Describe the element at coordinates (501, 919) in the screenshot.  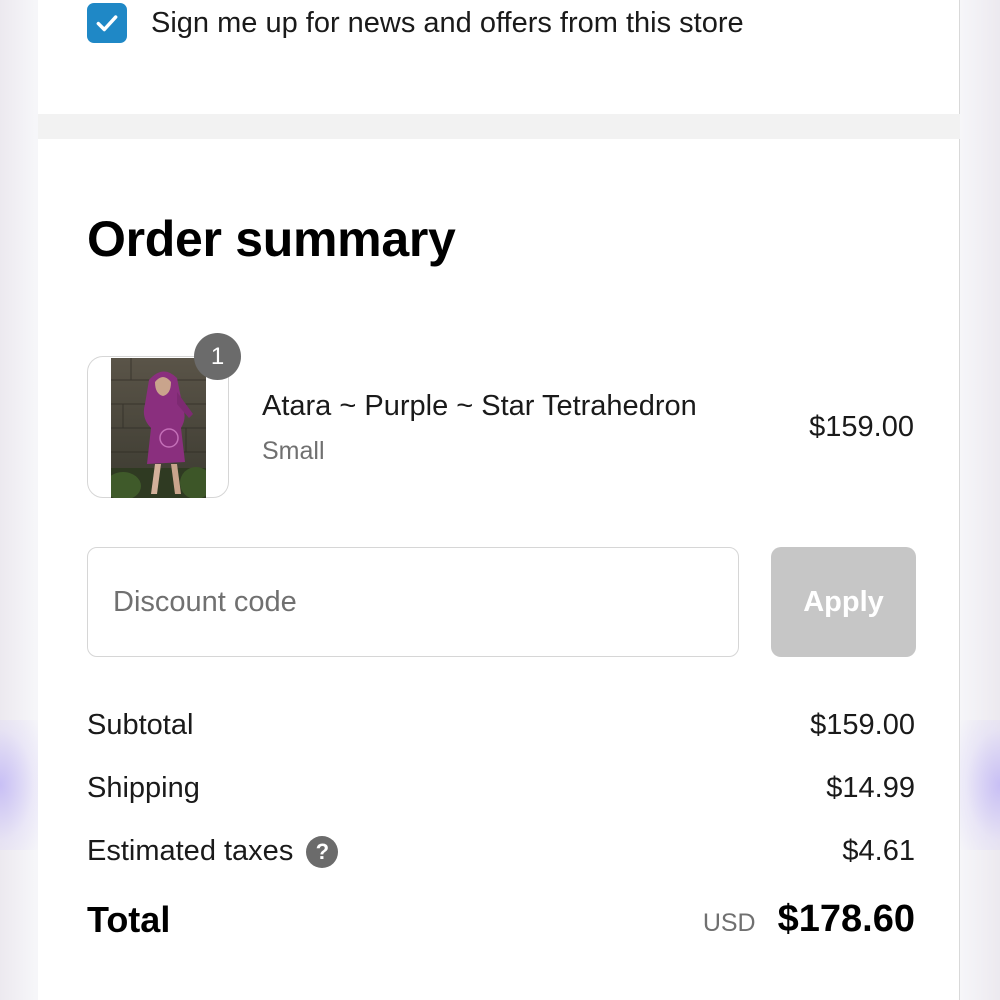
I see `total-row: Total USD $178.60` at that location.